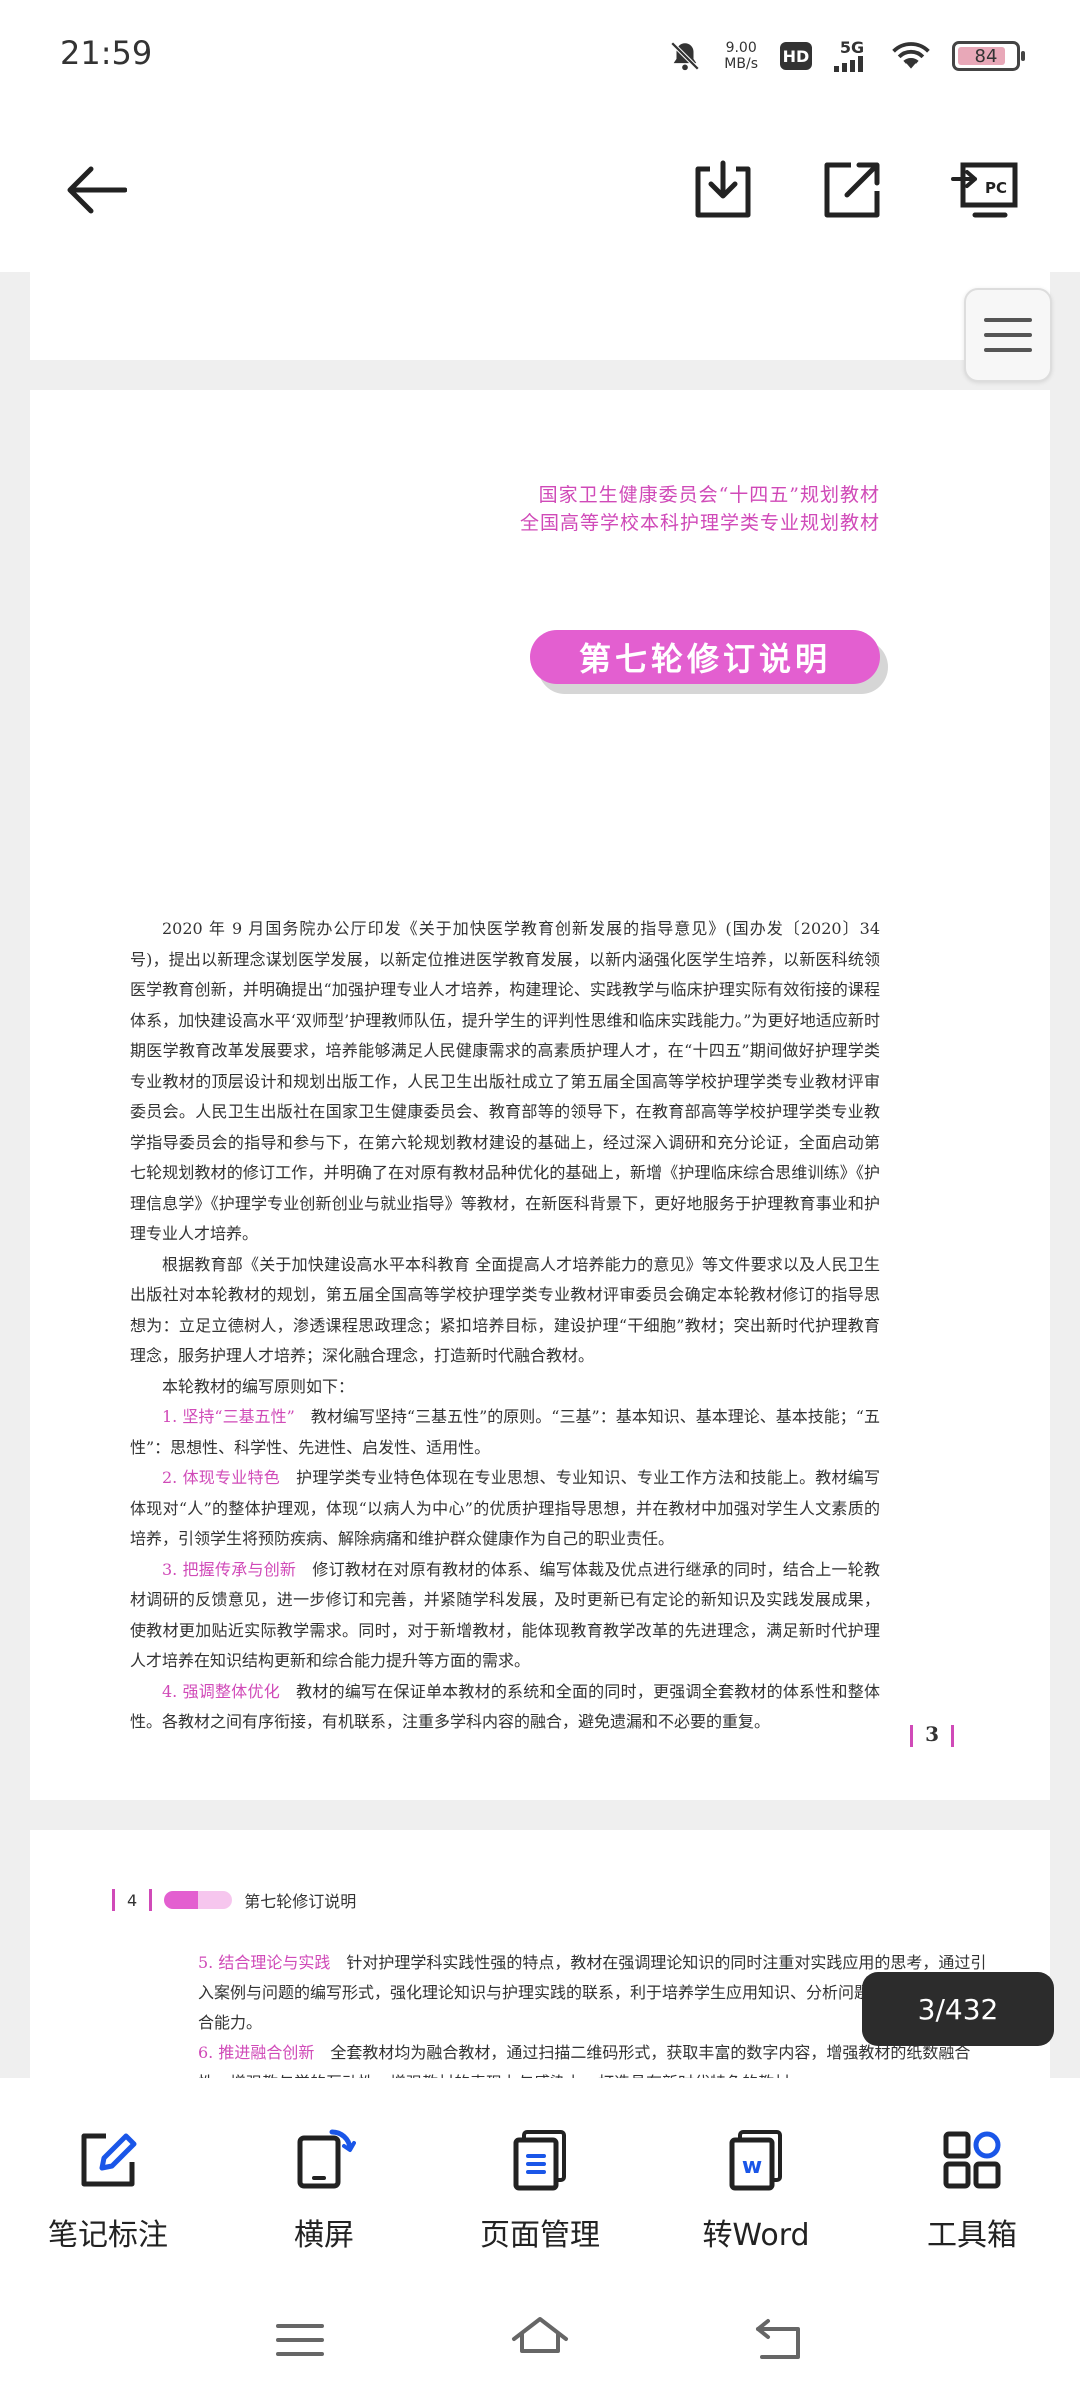 The image size is (1080, 2400). Describe the element at coordinates (685, 56) in the screenshot. I see `mute-bell-icon` at that location.